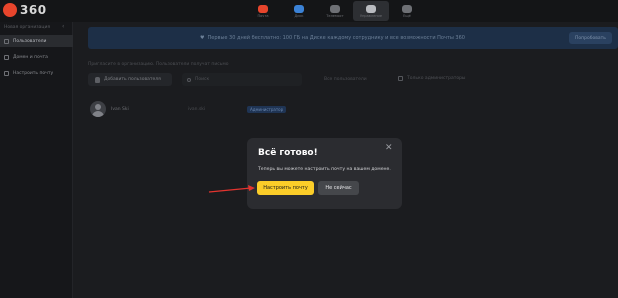 This screenshot has width=618, height=298. I want to click on annotation-arrow-shaft, so click(230, 190).